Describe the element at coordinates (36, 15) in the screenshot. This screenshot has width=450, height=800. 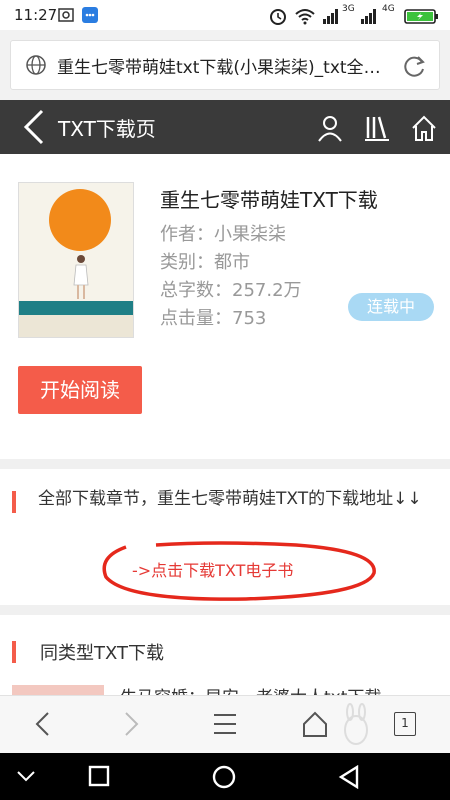
I see `status-time: 11:27` at that location.